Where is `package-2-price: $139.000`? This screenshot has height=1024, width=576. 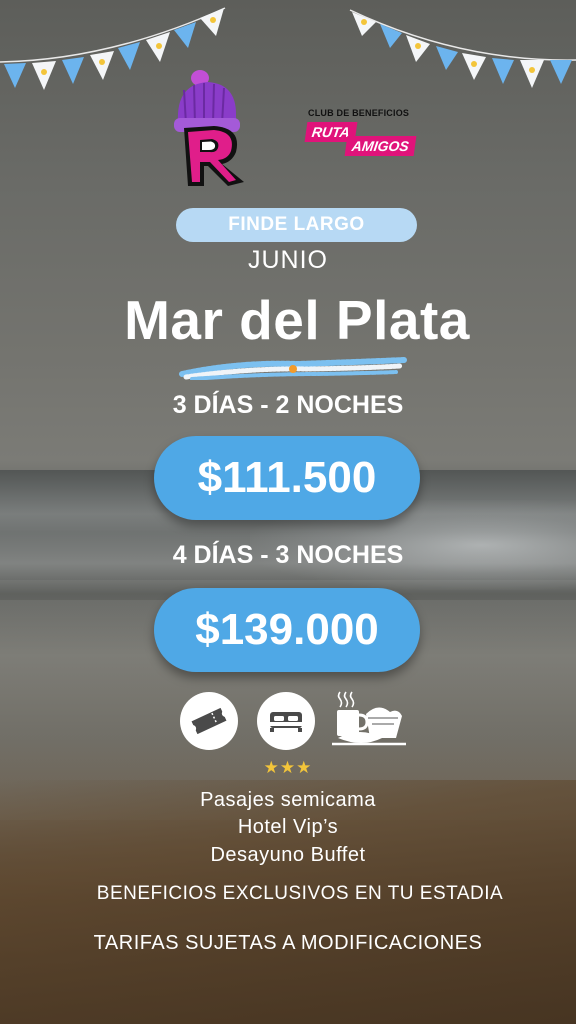
package-2-price: $139.000 is located at coordinates (287, 630).